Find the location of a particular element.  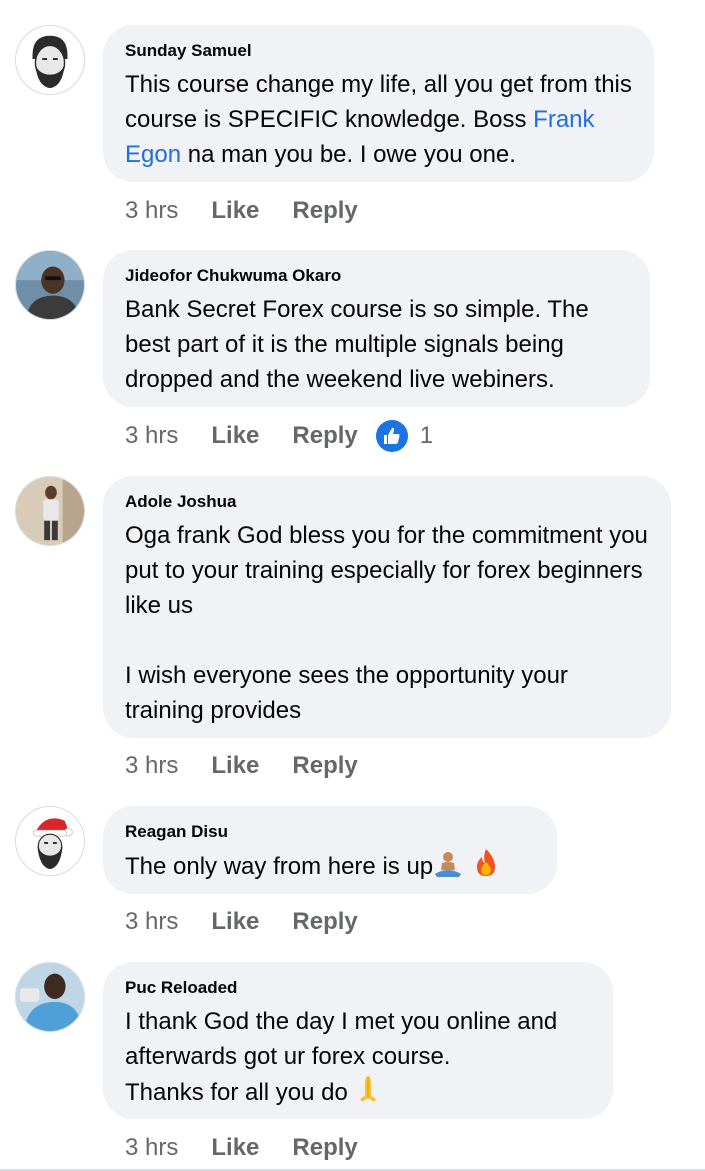

folded-hands-emoji is located at coordinates (368, 1094).